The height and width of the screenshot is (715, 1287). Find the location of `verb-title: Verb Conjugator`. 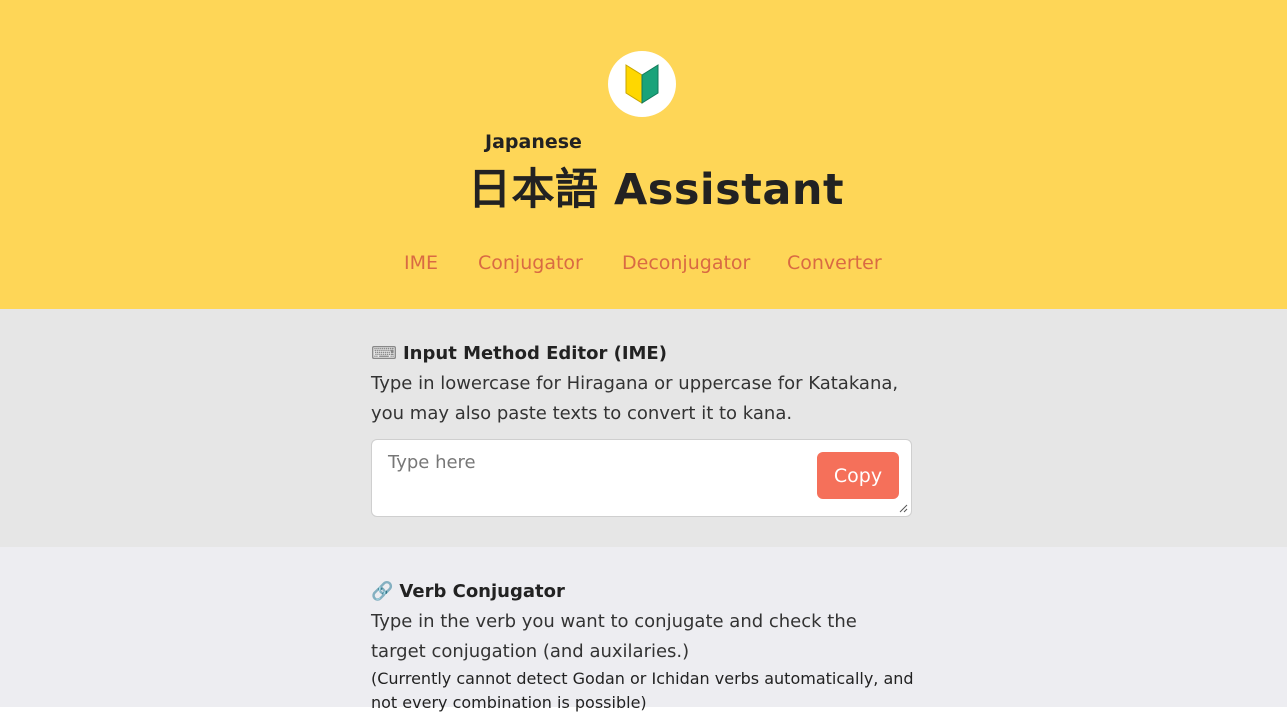

verb-title: Verb Conjugator is located at coordinates (482, 591).